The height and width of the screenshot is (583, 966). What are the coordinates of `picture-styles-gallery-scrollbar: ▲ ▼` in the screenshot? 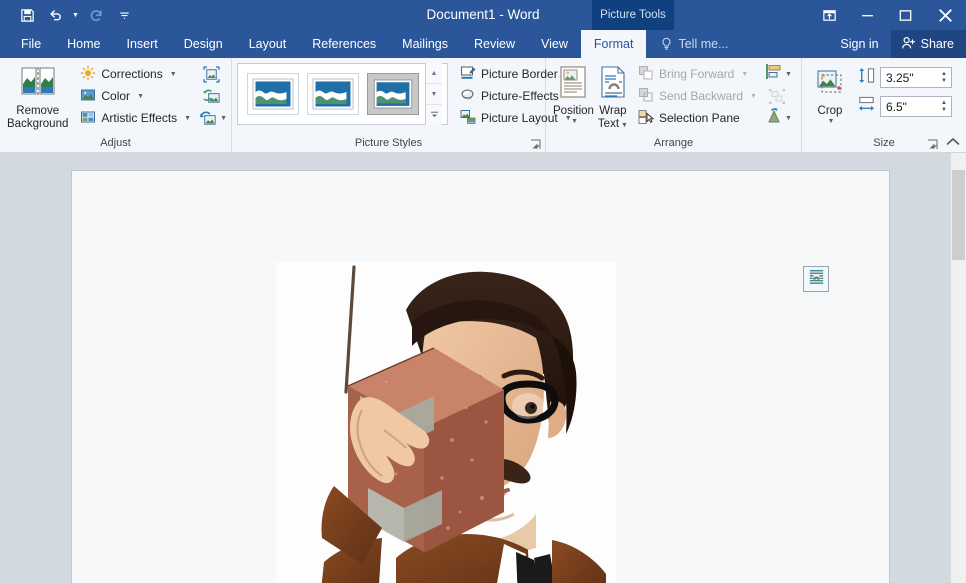 It's located at (433, 94).